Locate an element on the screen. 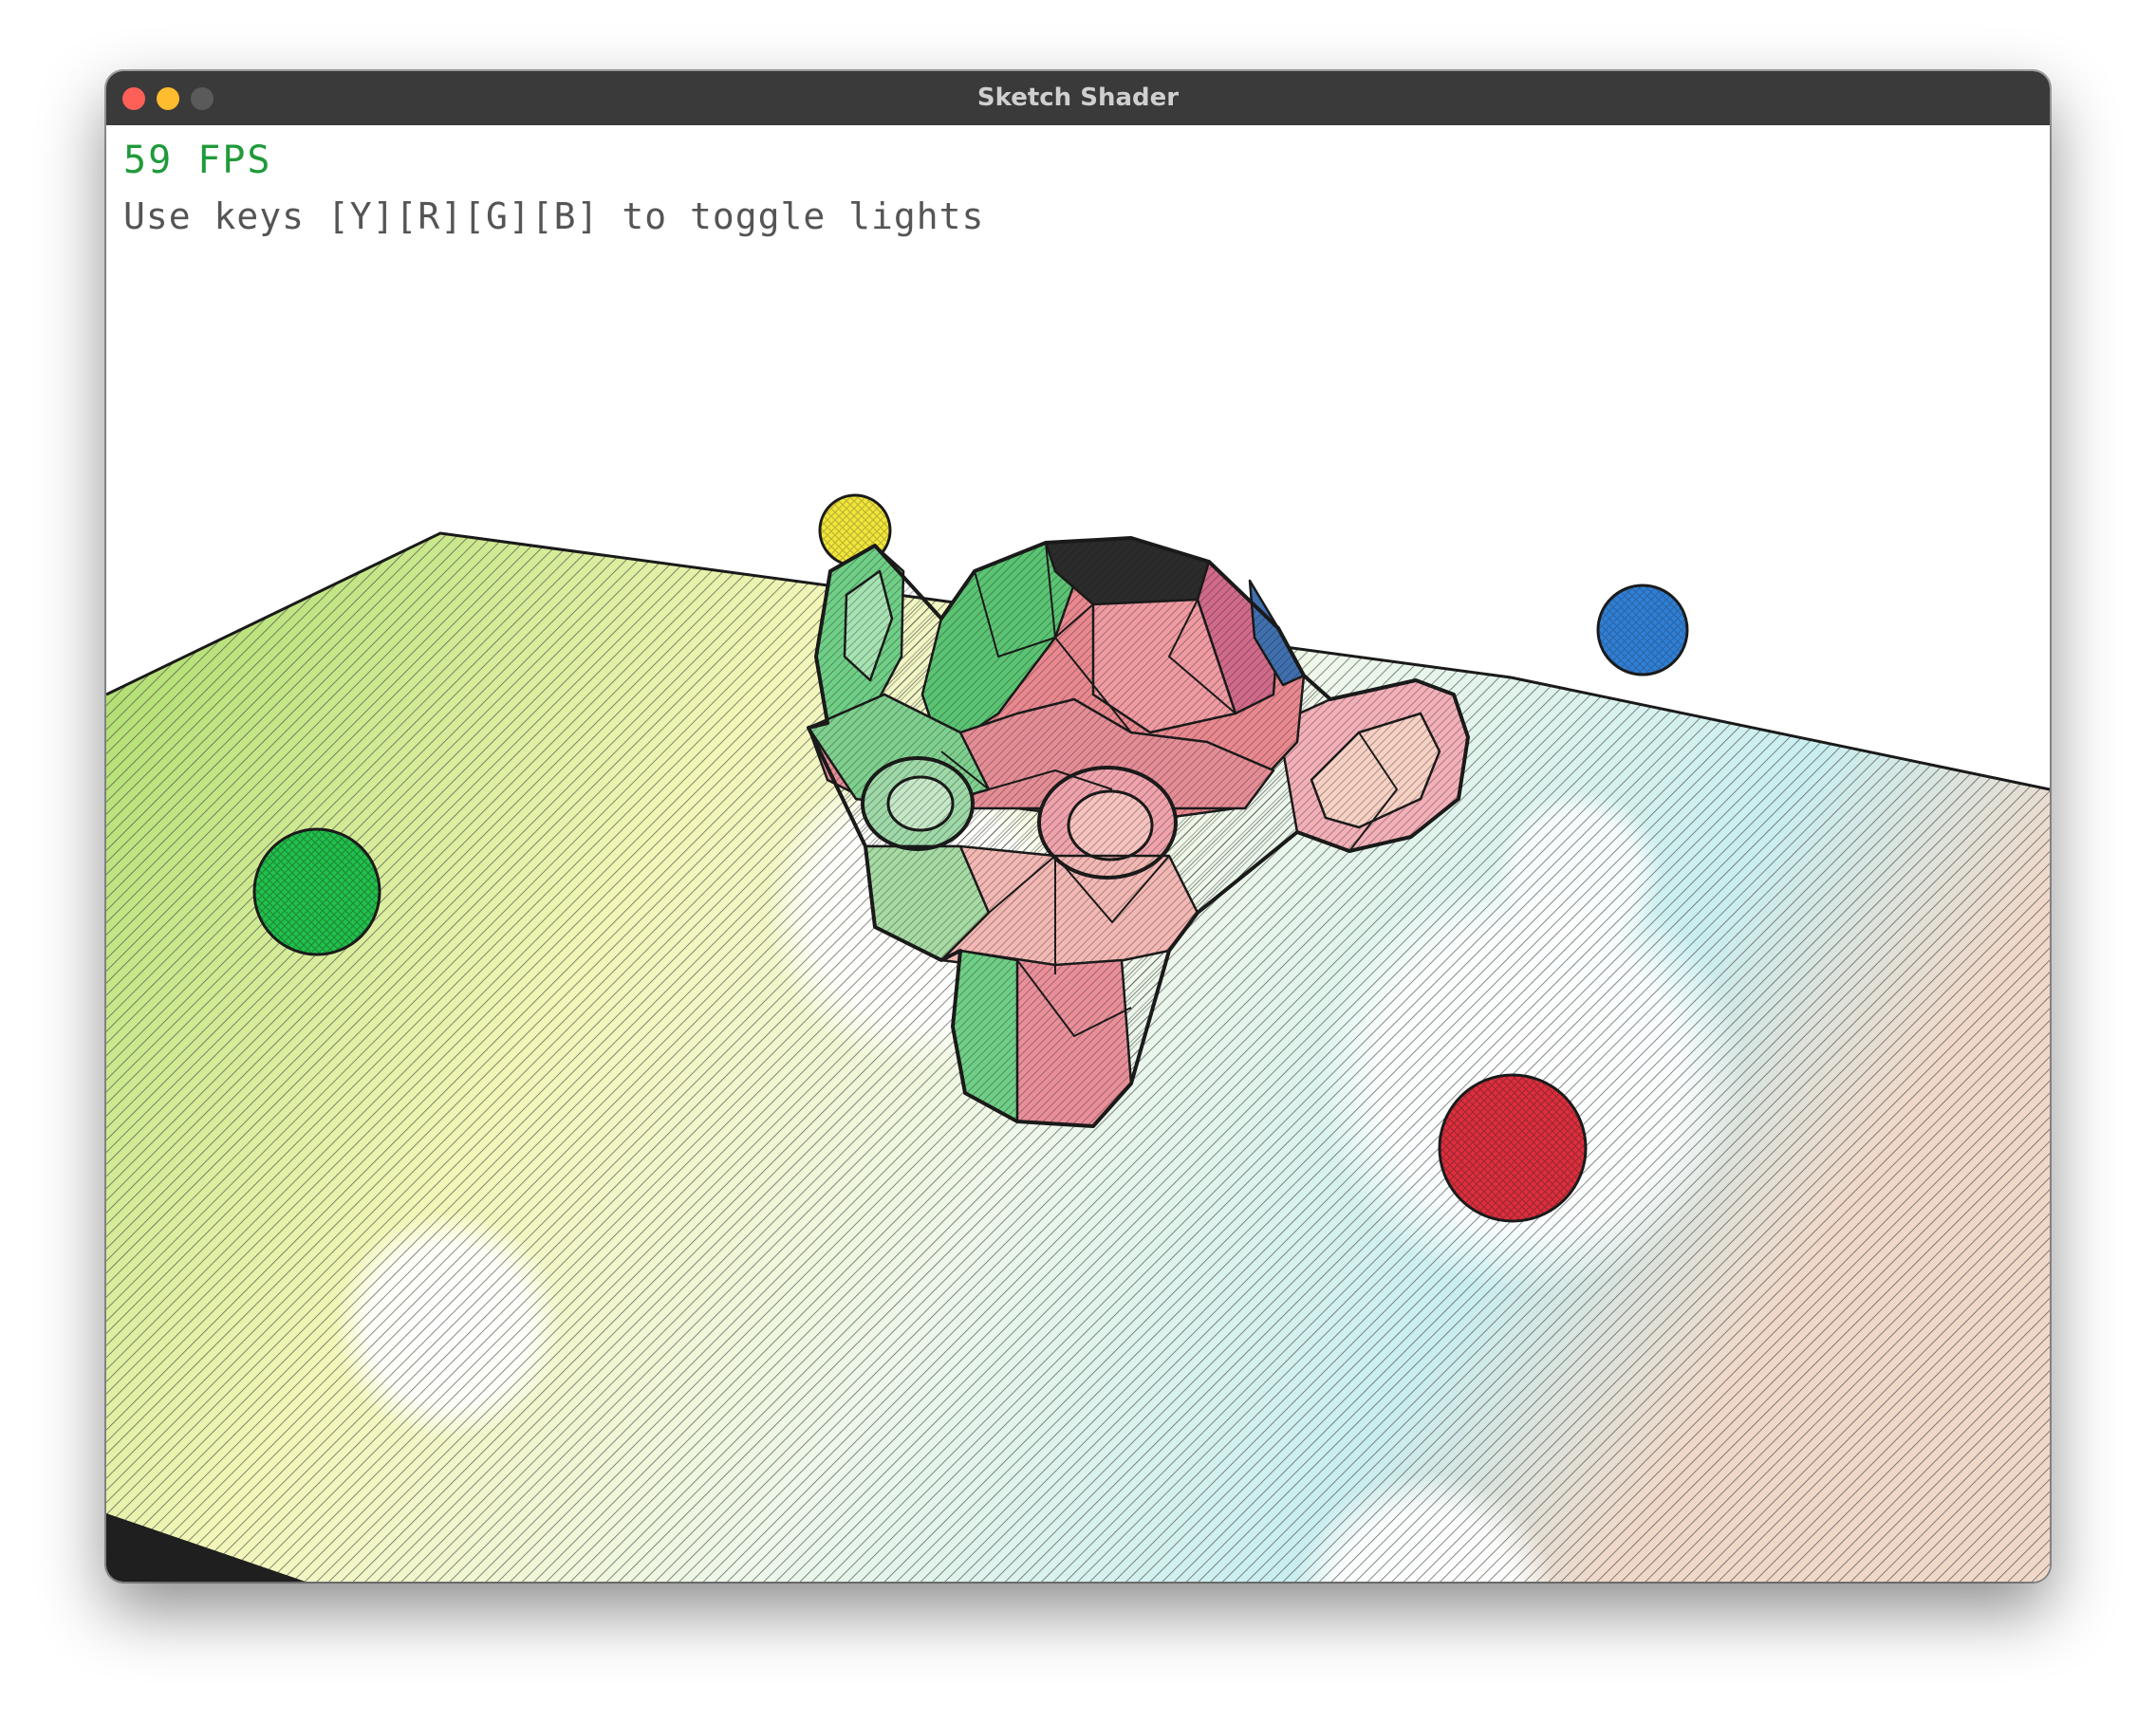 This screenshot has height=1723, width=2156. light-green is located at coordinates (316, 891).